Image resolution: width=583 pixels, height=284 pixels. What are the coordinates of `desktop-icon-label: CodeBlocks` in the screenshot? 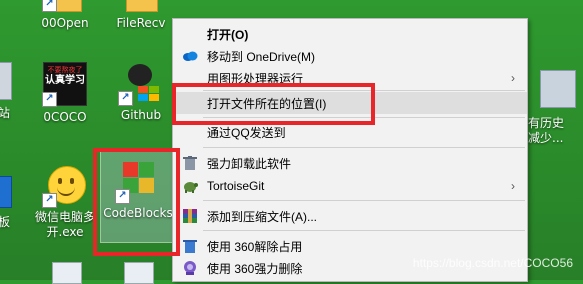 It's located at (138, 213).